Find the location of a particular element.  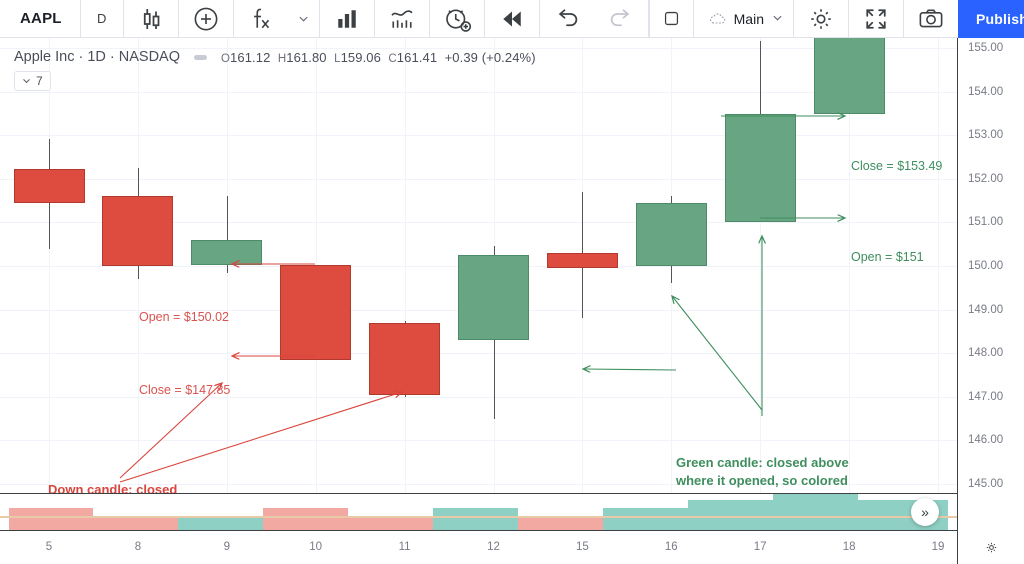

ohlc-open-value: 161.12 is located at coordinates (250, 57).